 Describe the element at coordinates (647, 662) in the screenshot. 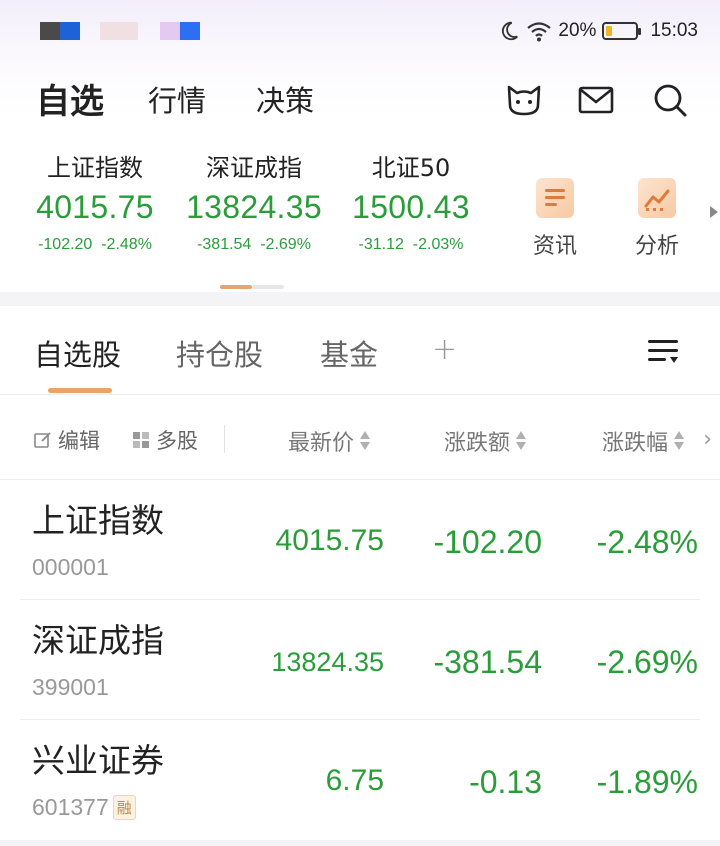

I see `stock-change-pct: -2.69%` at that location.